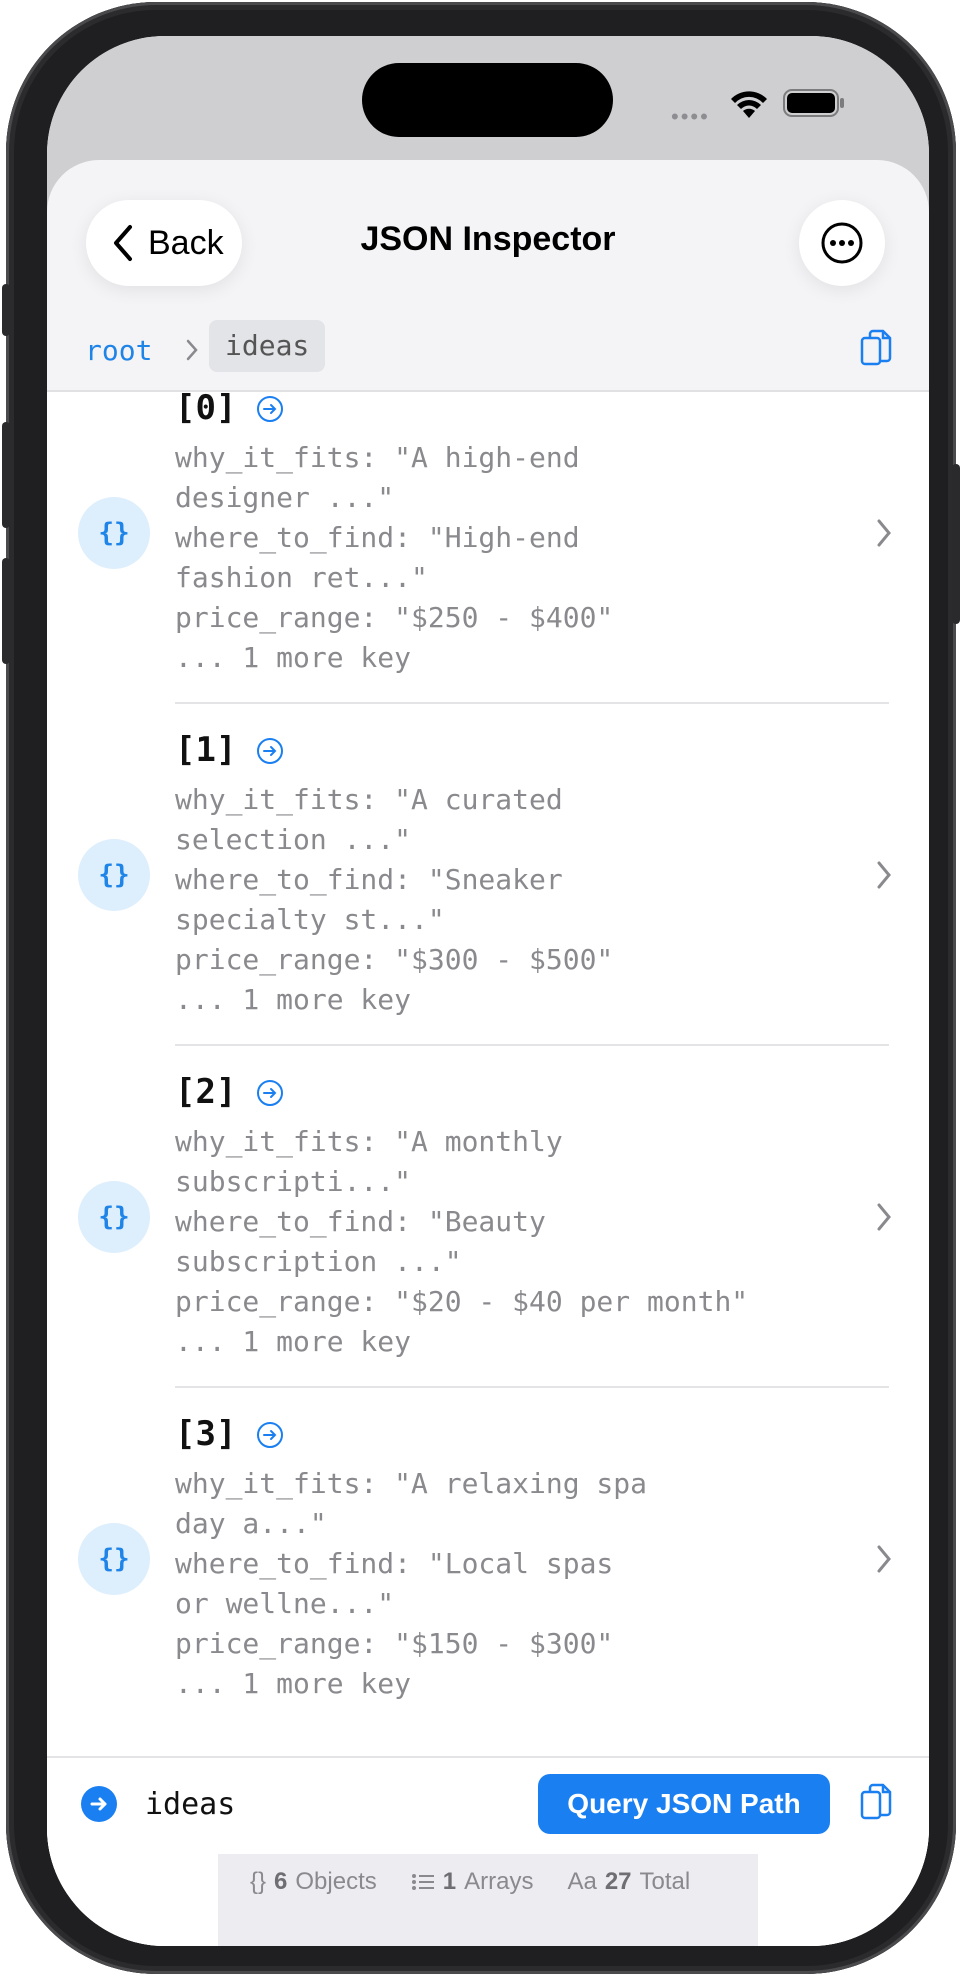  I want to click on path-query-bar: Query JSON Path {} 6 Objects, so click(488, 1851).